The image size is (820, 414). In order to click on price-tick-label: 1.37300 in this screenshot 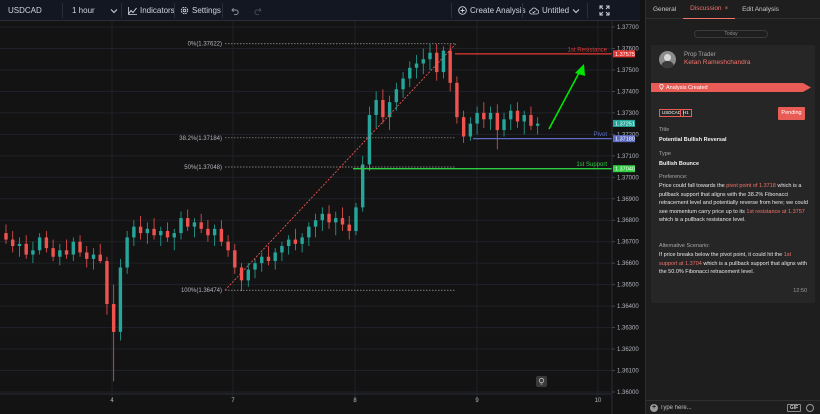, I will do `click(628, 114)`.